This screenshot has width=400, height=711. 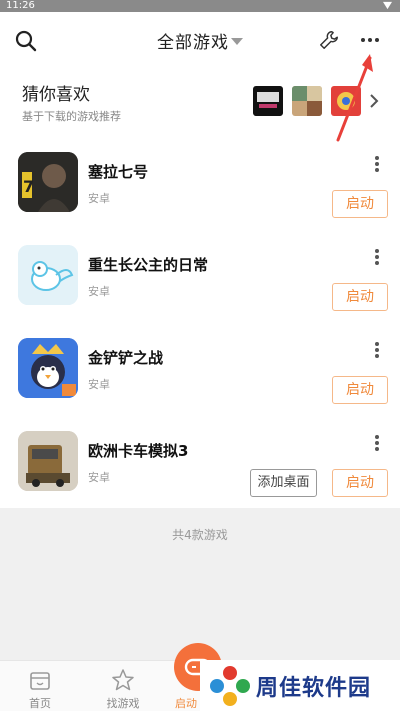 I want to click on recommend-subtitle: 基于下载的游戏推荐, so click(x=71, y=116).